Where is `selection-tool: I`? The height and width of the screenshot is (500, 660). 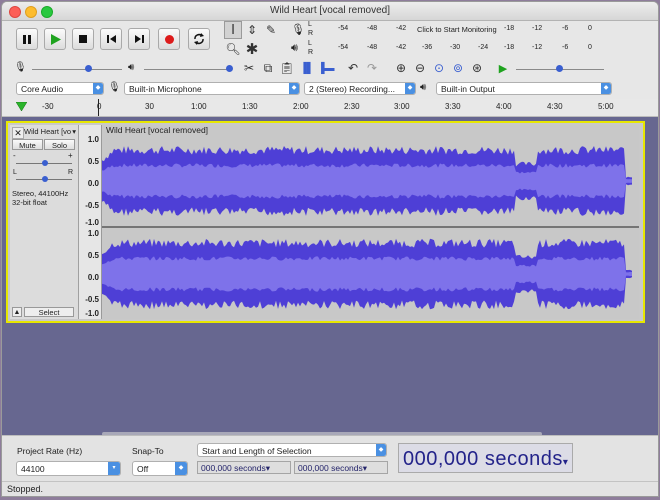
selection-tool: I is located at coordinates (233, 30).